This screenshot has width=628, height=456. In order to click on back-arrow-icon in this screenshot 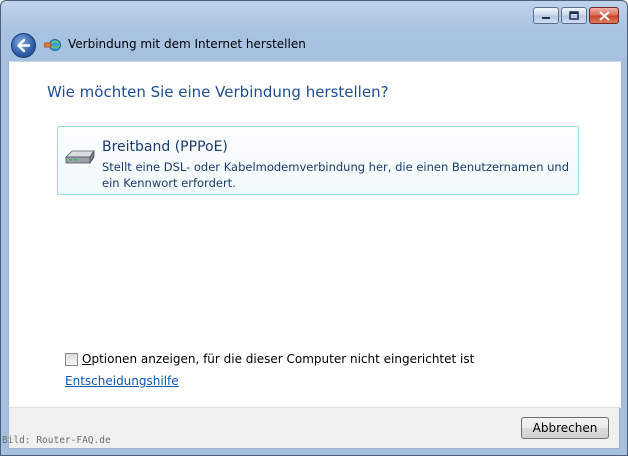, I will do `click(24, 45)`.